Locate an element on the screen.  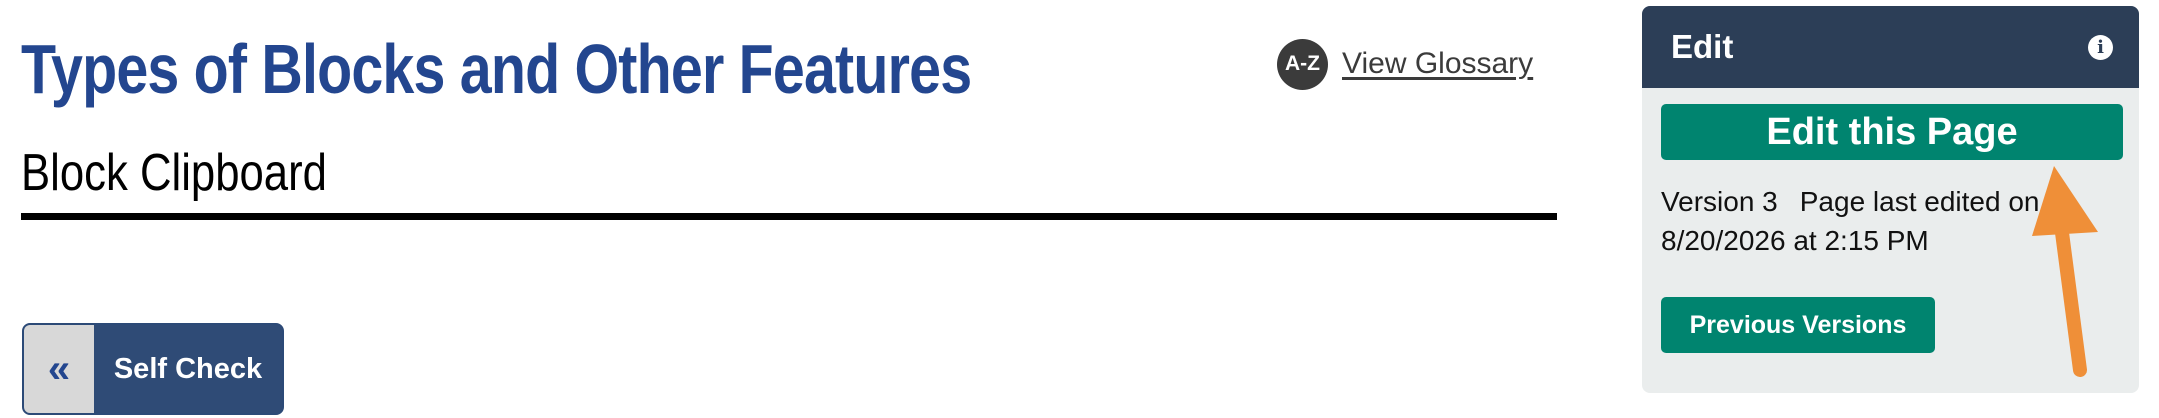
self-check-label: Self Check is located at coordinates (188, 368).